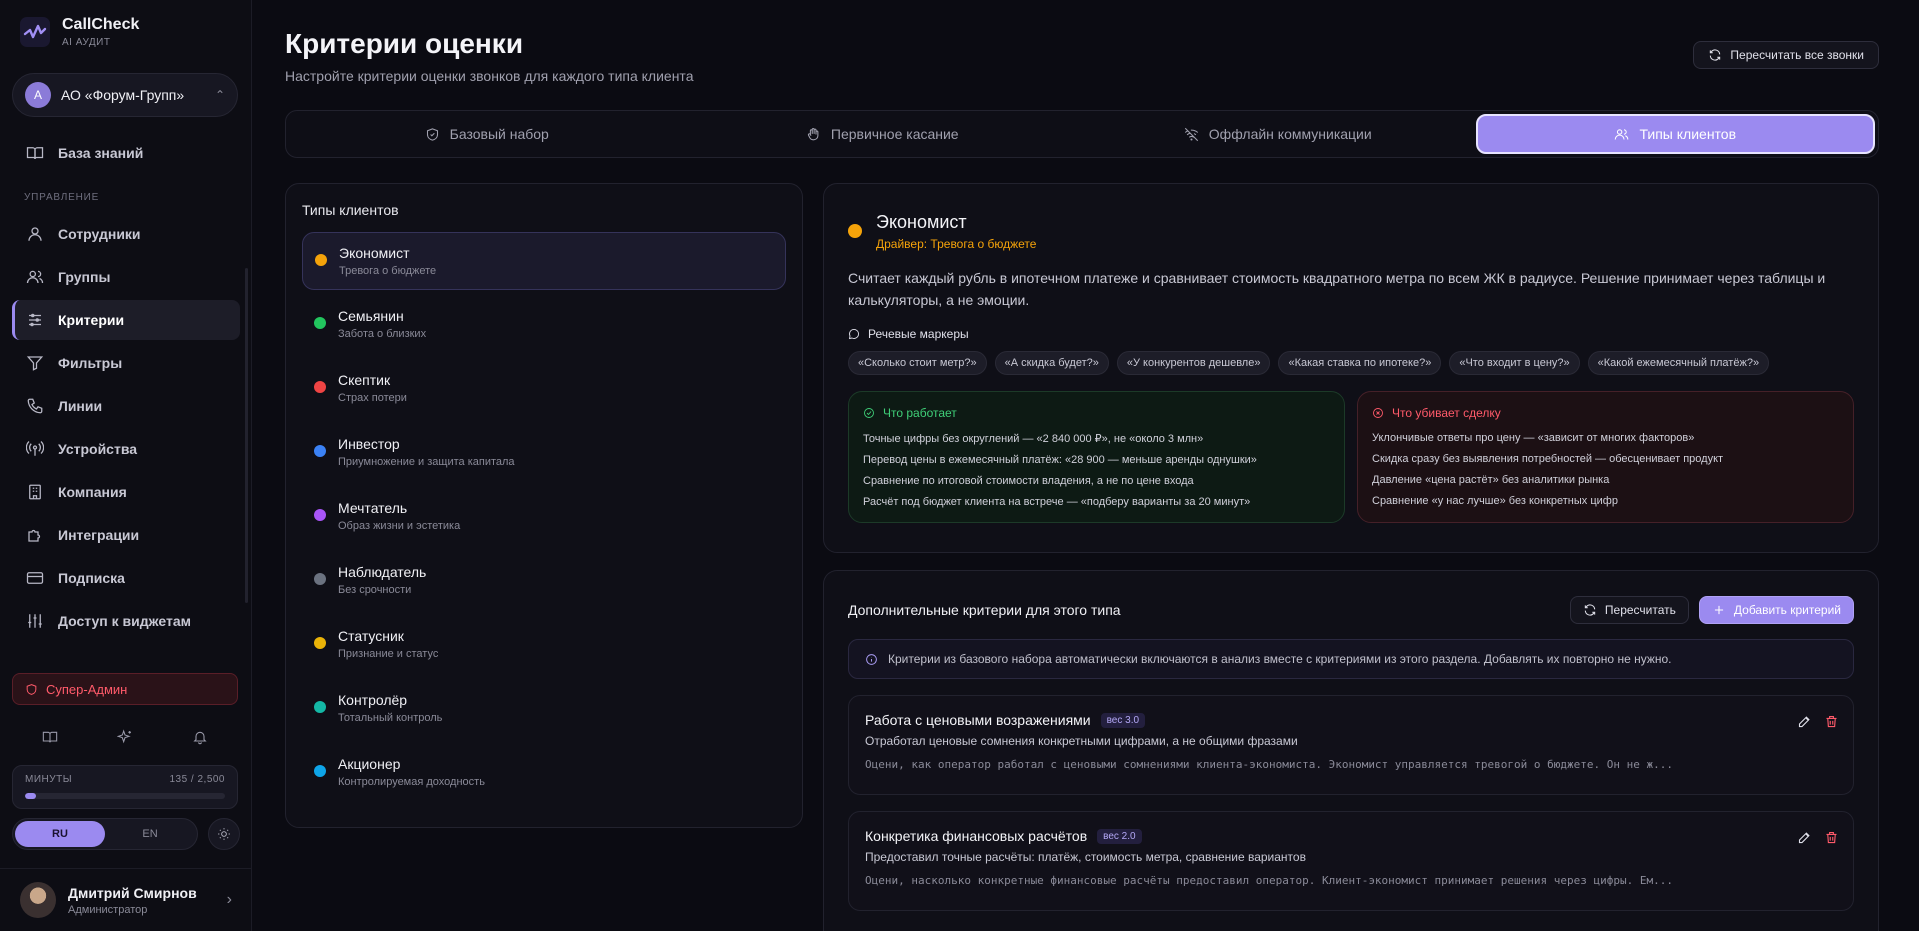 This screenshot has width=1919, height=931. Describe the element at coordinates (1776, 610) in the screenshot. I see `add-criterion-button: Добавить критерий` at that location.